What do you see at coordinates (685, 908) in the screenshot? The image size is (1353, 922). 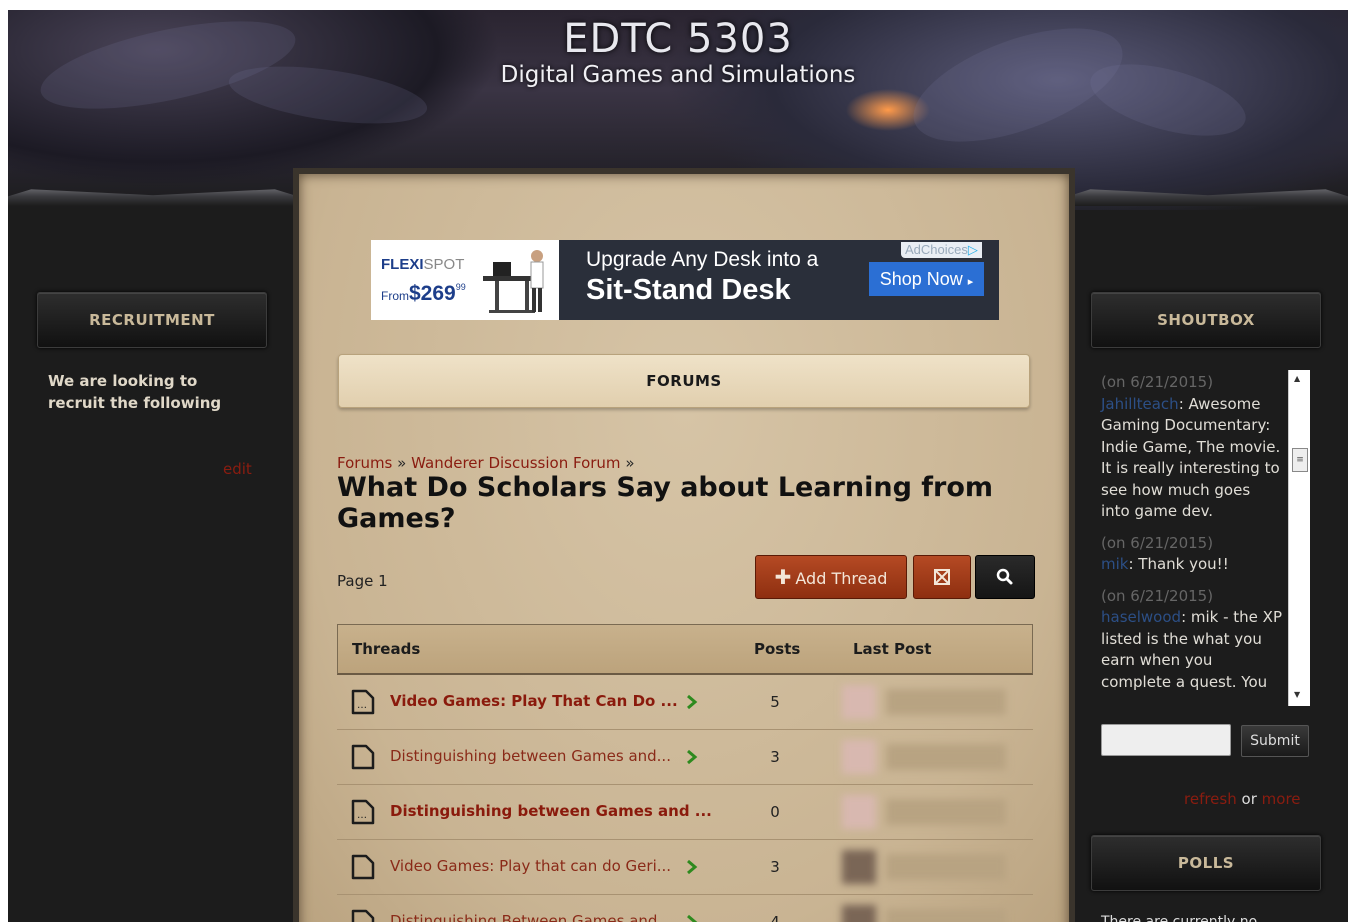 I see `table-row: Distinguishing Between Games and... 4` at bounding box center [685, 908].